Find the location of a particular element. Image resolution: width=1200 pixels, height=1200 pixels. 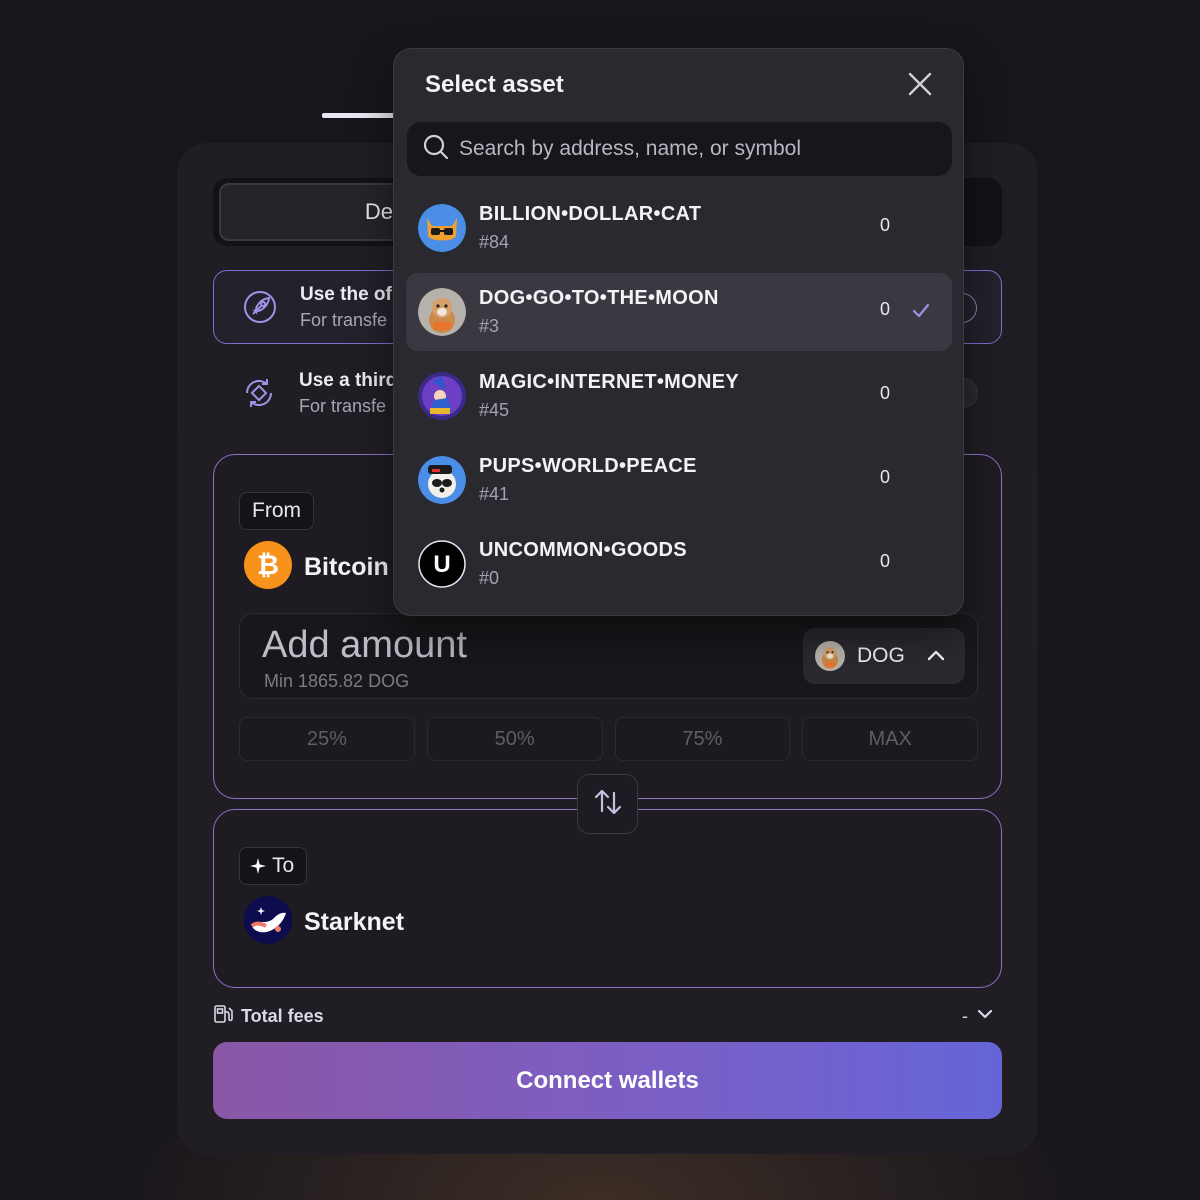

percent-75-button: 75% is located at coordinates (702, 739).